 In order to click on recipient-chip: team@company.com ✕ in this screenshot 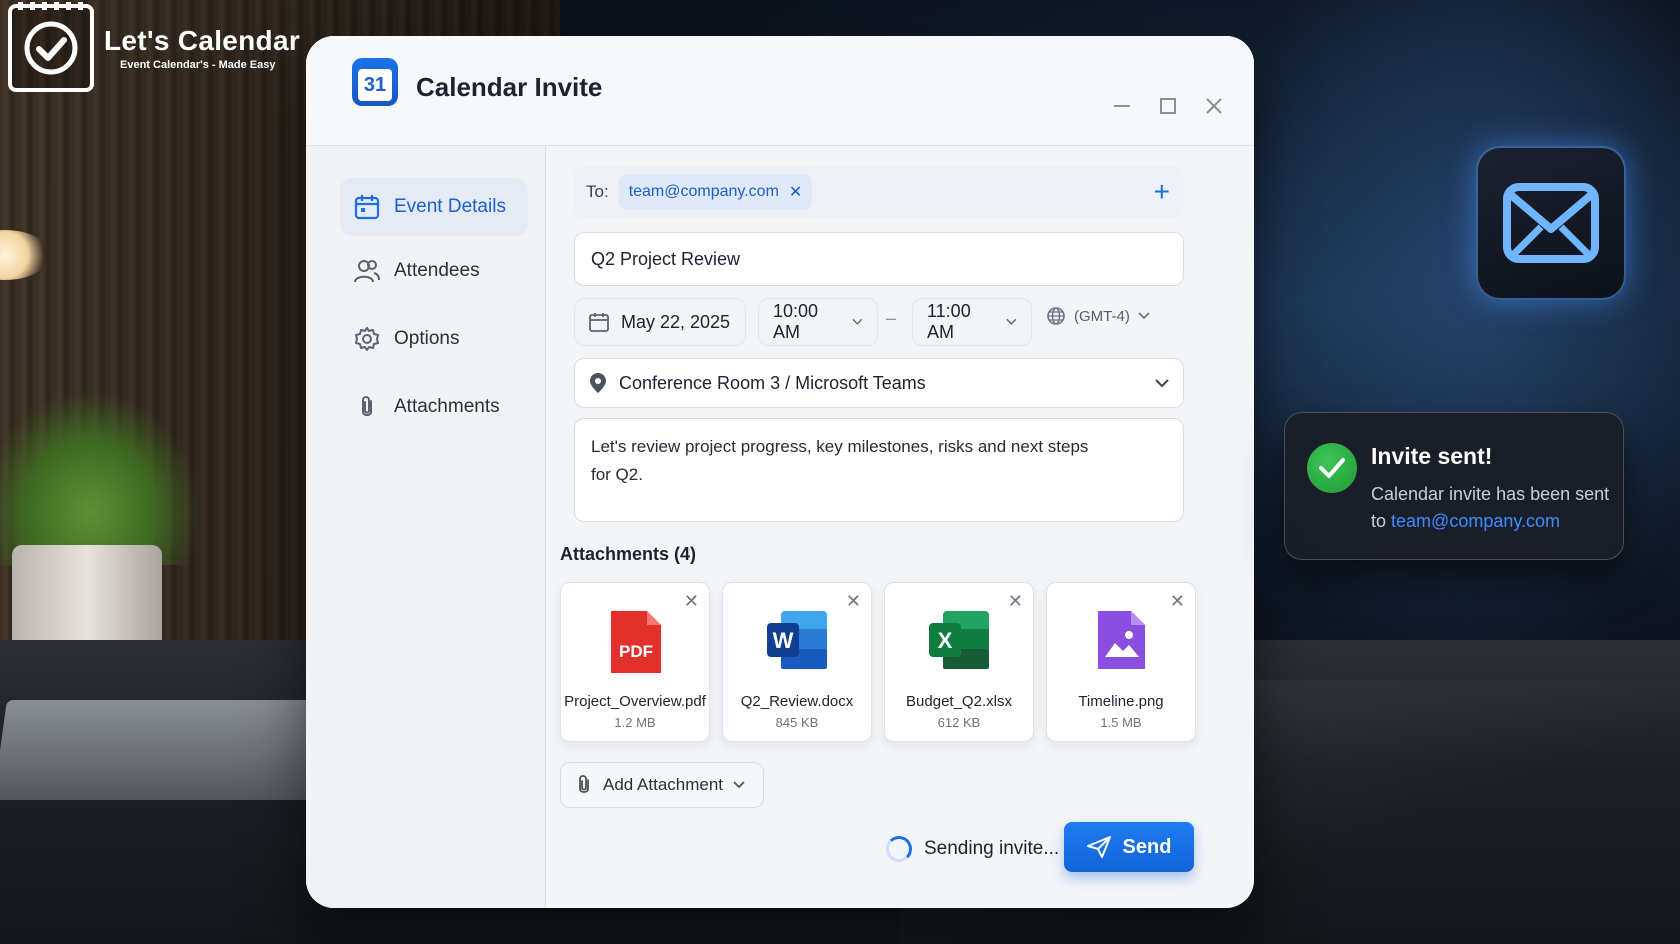, I will do `click(715, 192)`.